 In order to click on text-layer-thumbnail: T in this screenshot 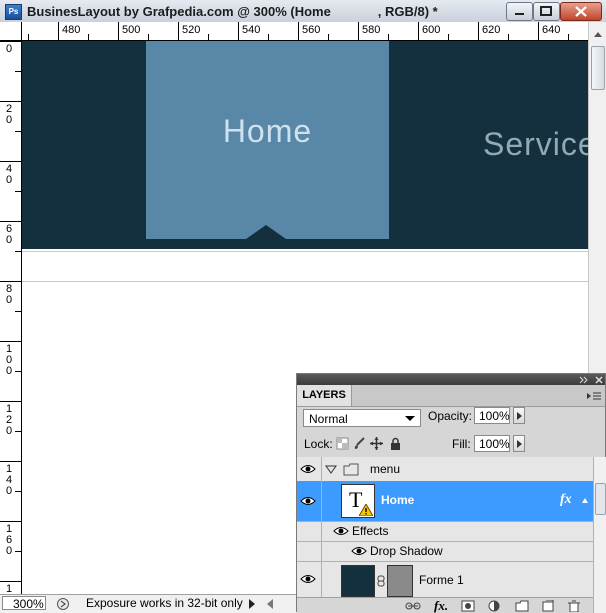, I will do `click(358, 501)`.